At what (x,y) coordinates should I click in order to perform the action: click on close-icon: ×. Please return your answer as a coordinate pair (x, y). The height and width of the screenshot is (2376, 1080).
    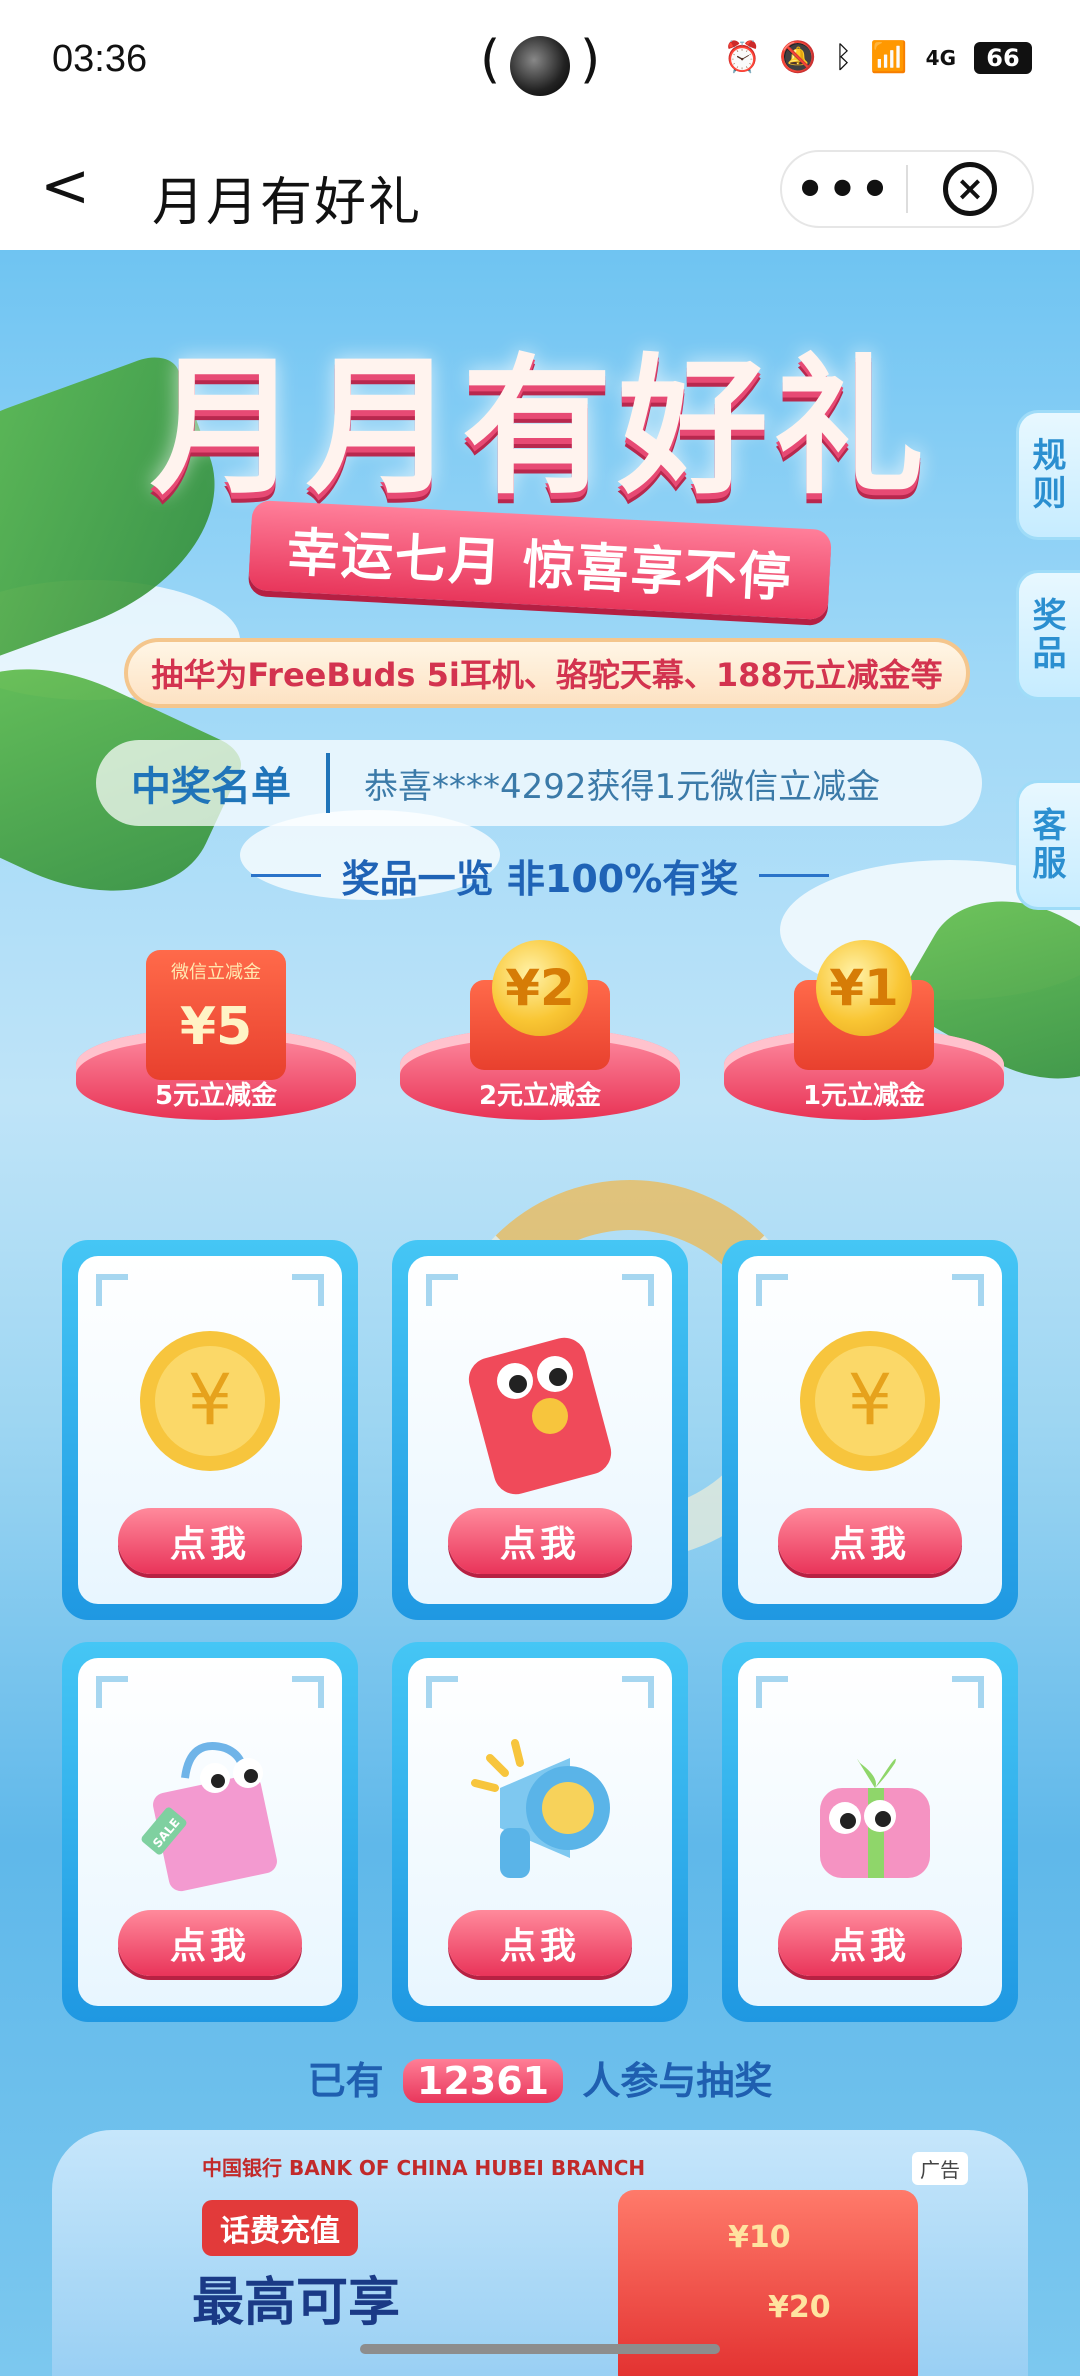
    Looking at the image, I should click on (969, 189).